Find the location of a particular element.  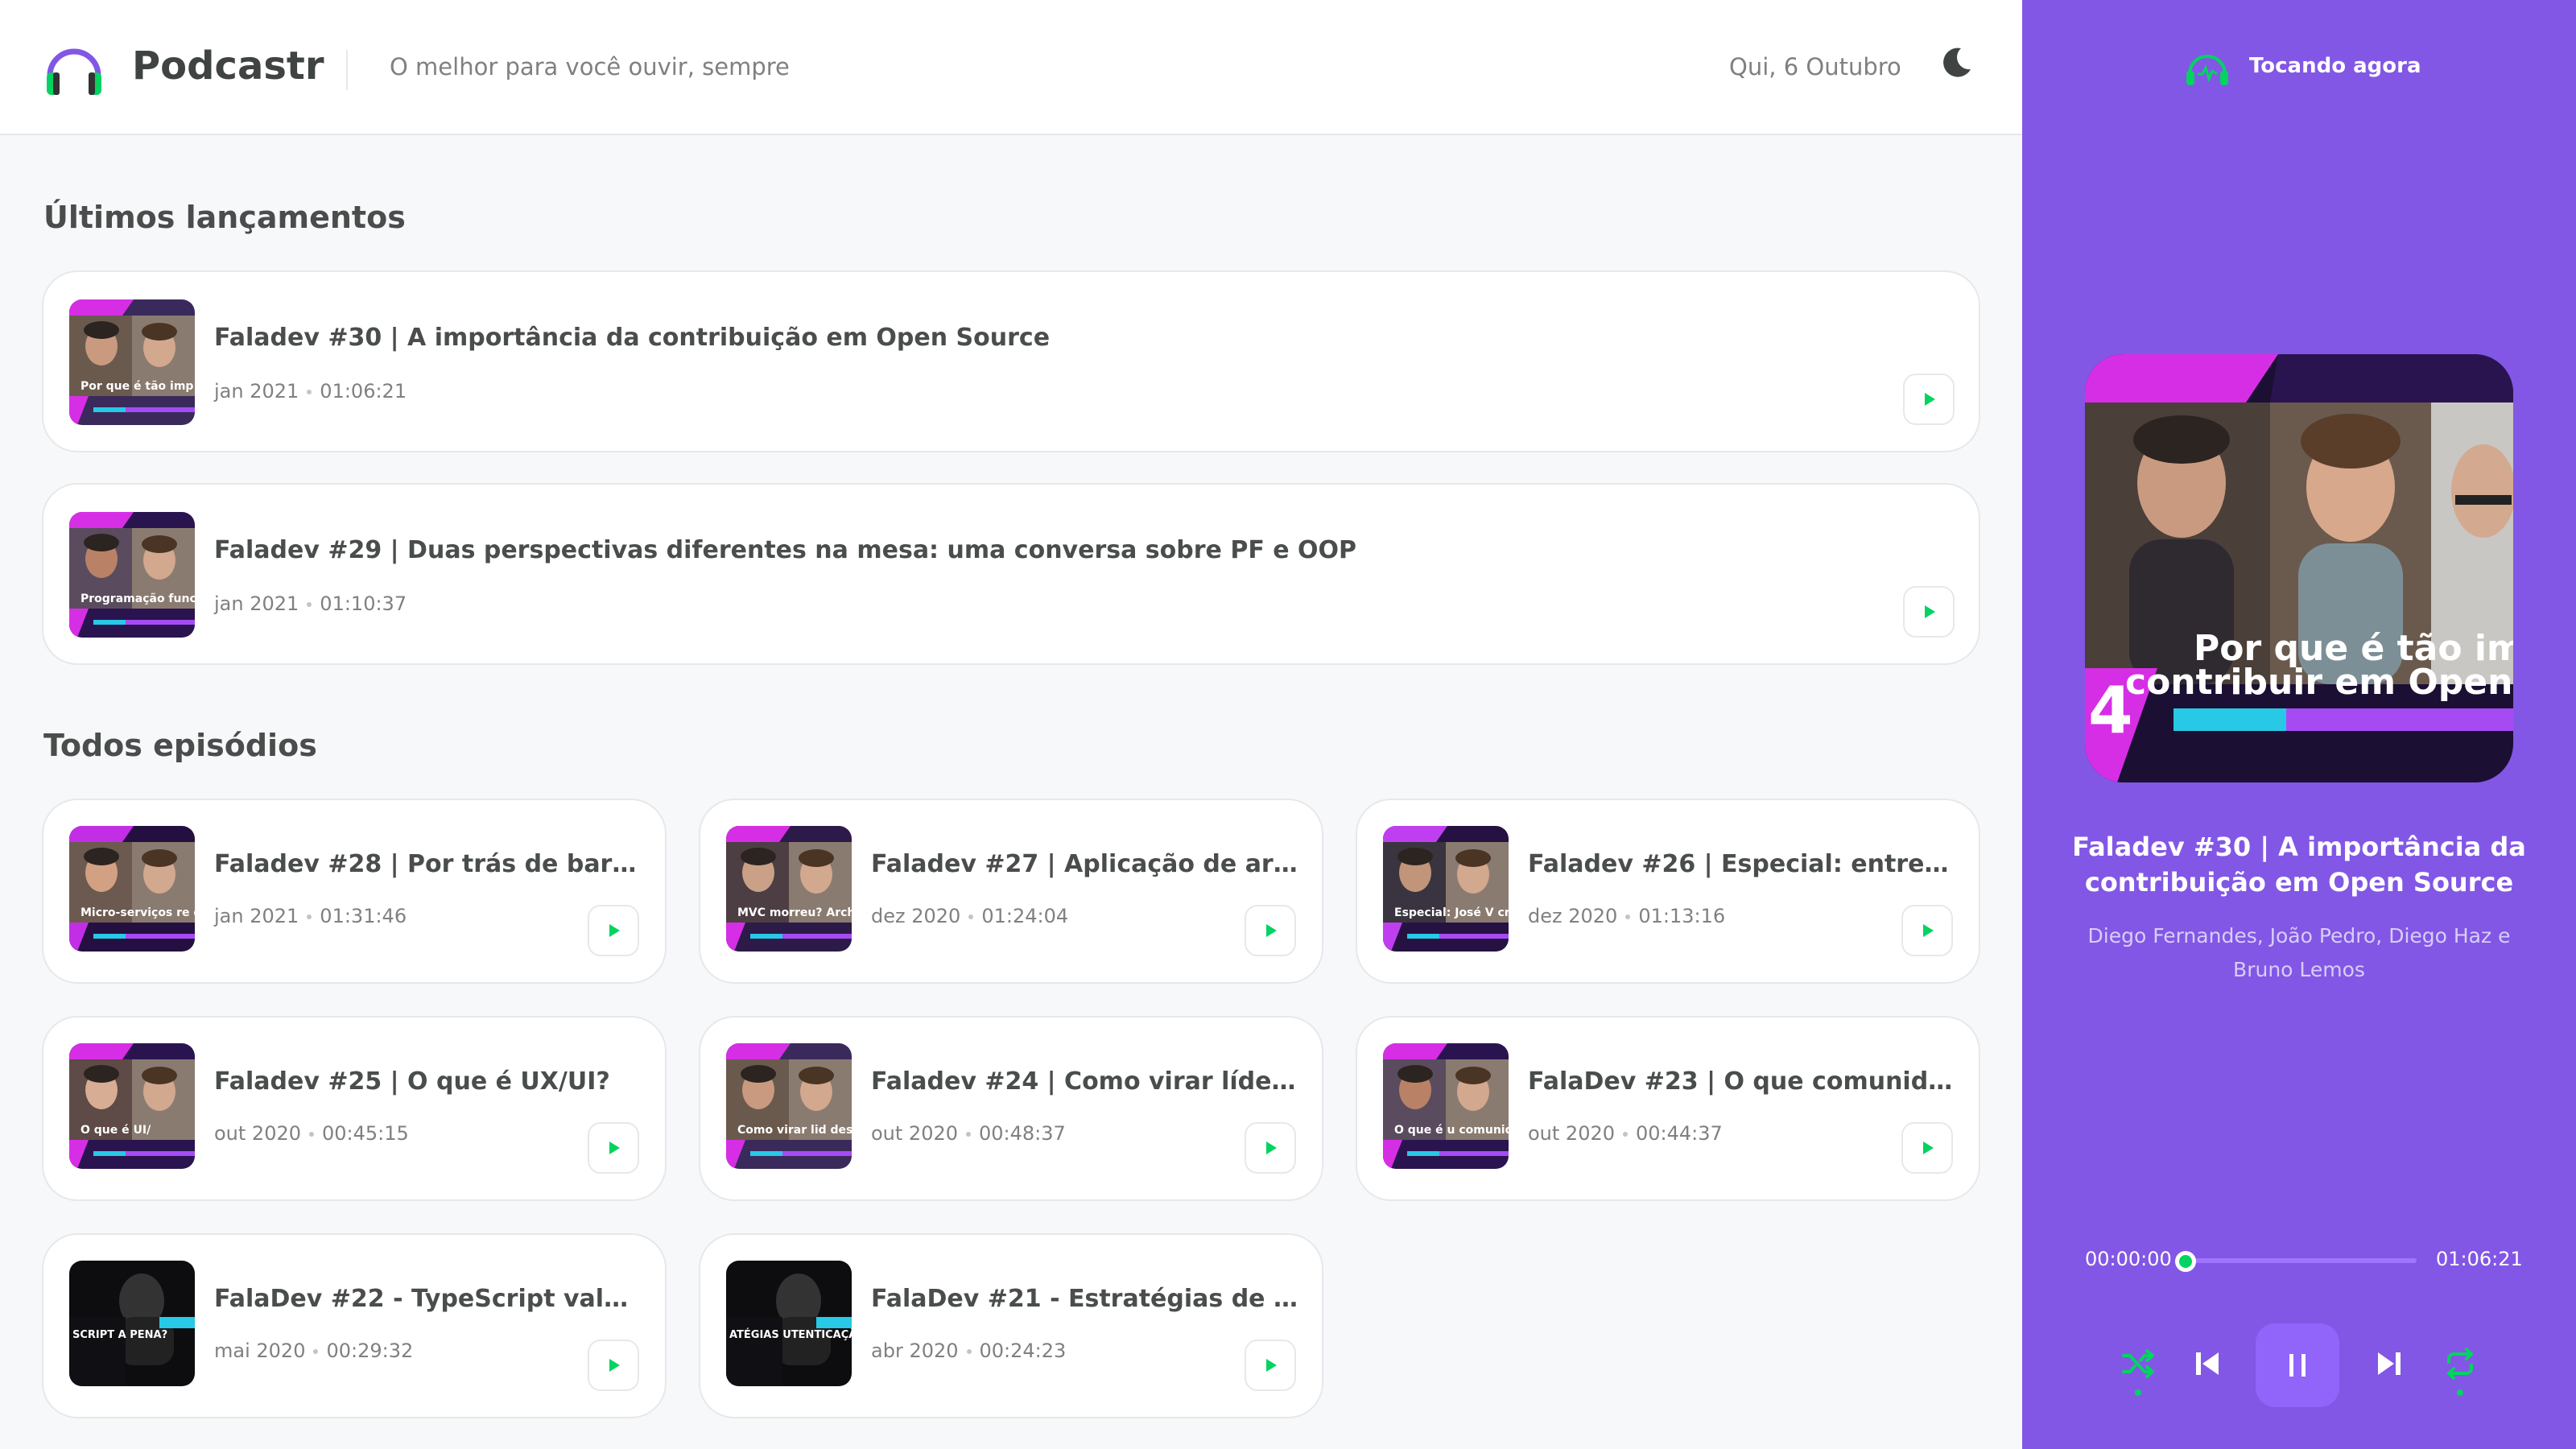

previous-button is located at coordinates (2207, 1363).